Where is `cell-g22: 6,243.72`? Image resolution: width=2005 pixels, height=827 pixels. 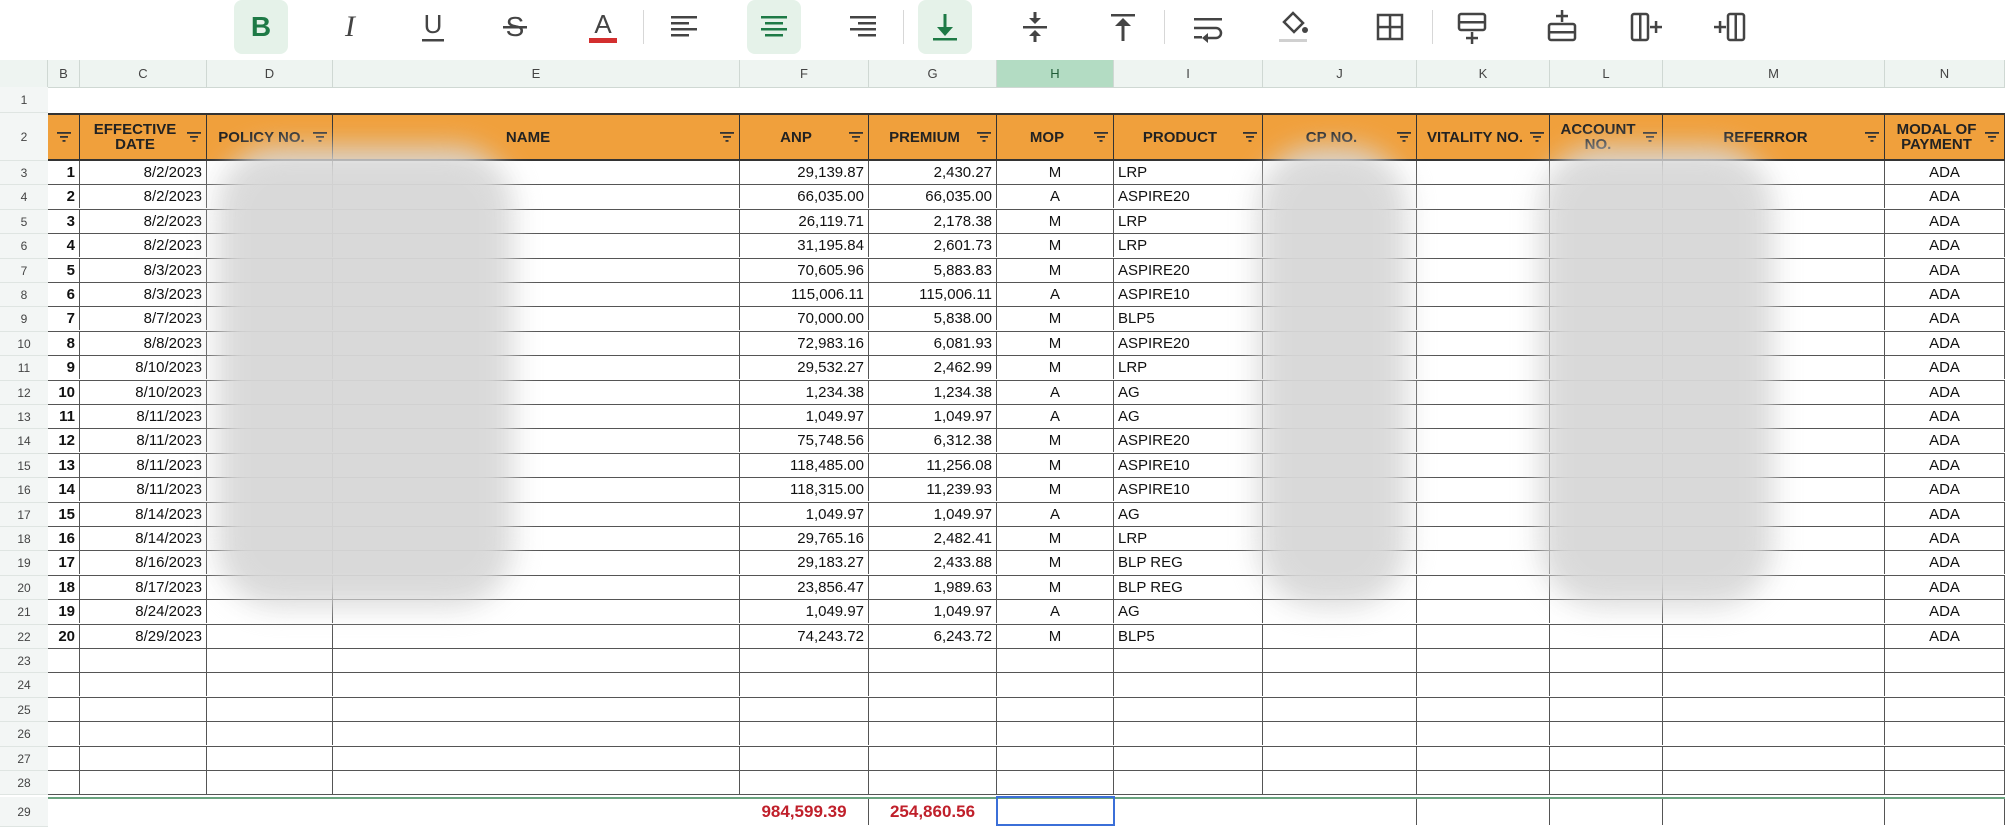
cell-g22: 6,243.72 is located at coordinates (933, 636).